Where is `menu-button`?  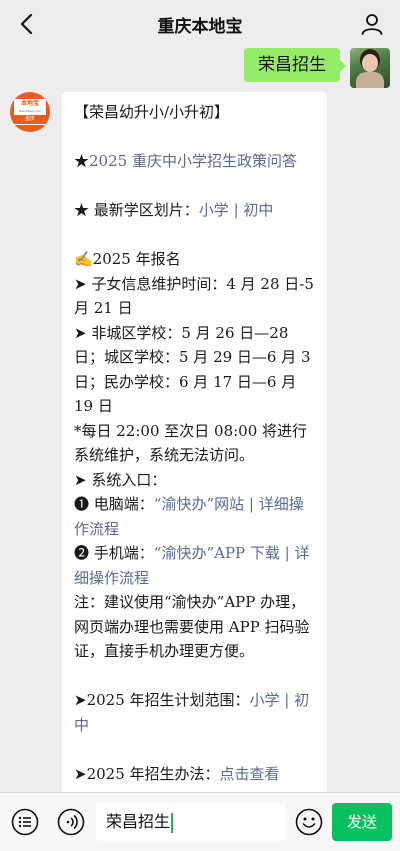
menu-button is located at coordinates (25, 822).